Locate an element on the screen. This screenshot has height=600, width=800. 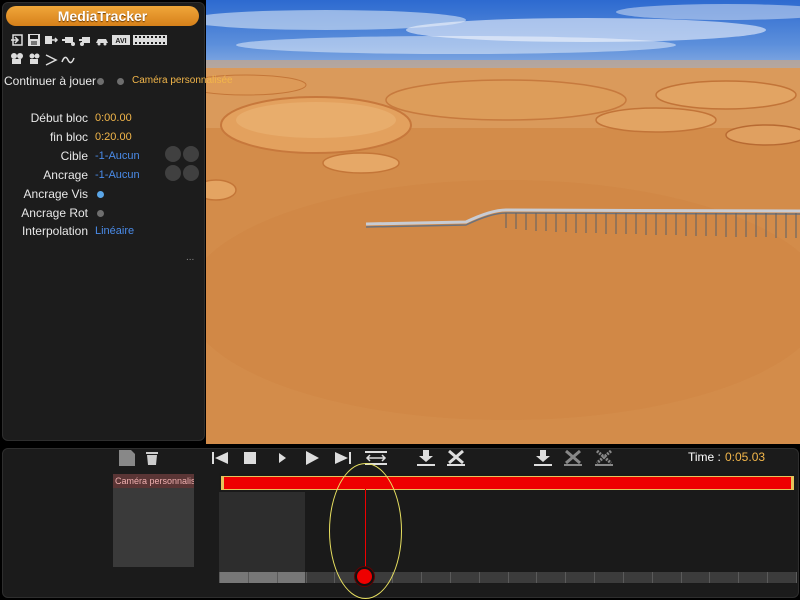
camera-mode-label: Caméra personnalisée is located at coordinates (182, 80).